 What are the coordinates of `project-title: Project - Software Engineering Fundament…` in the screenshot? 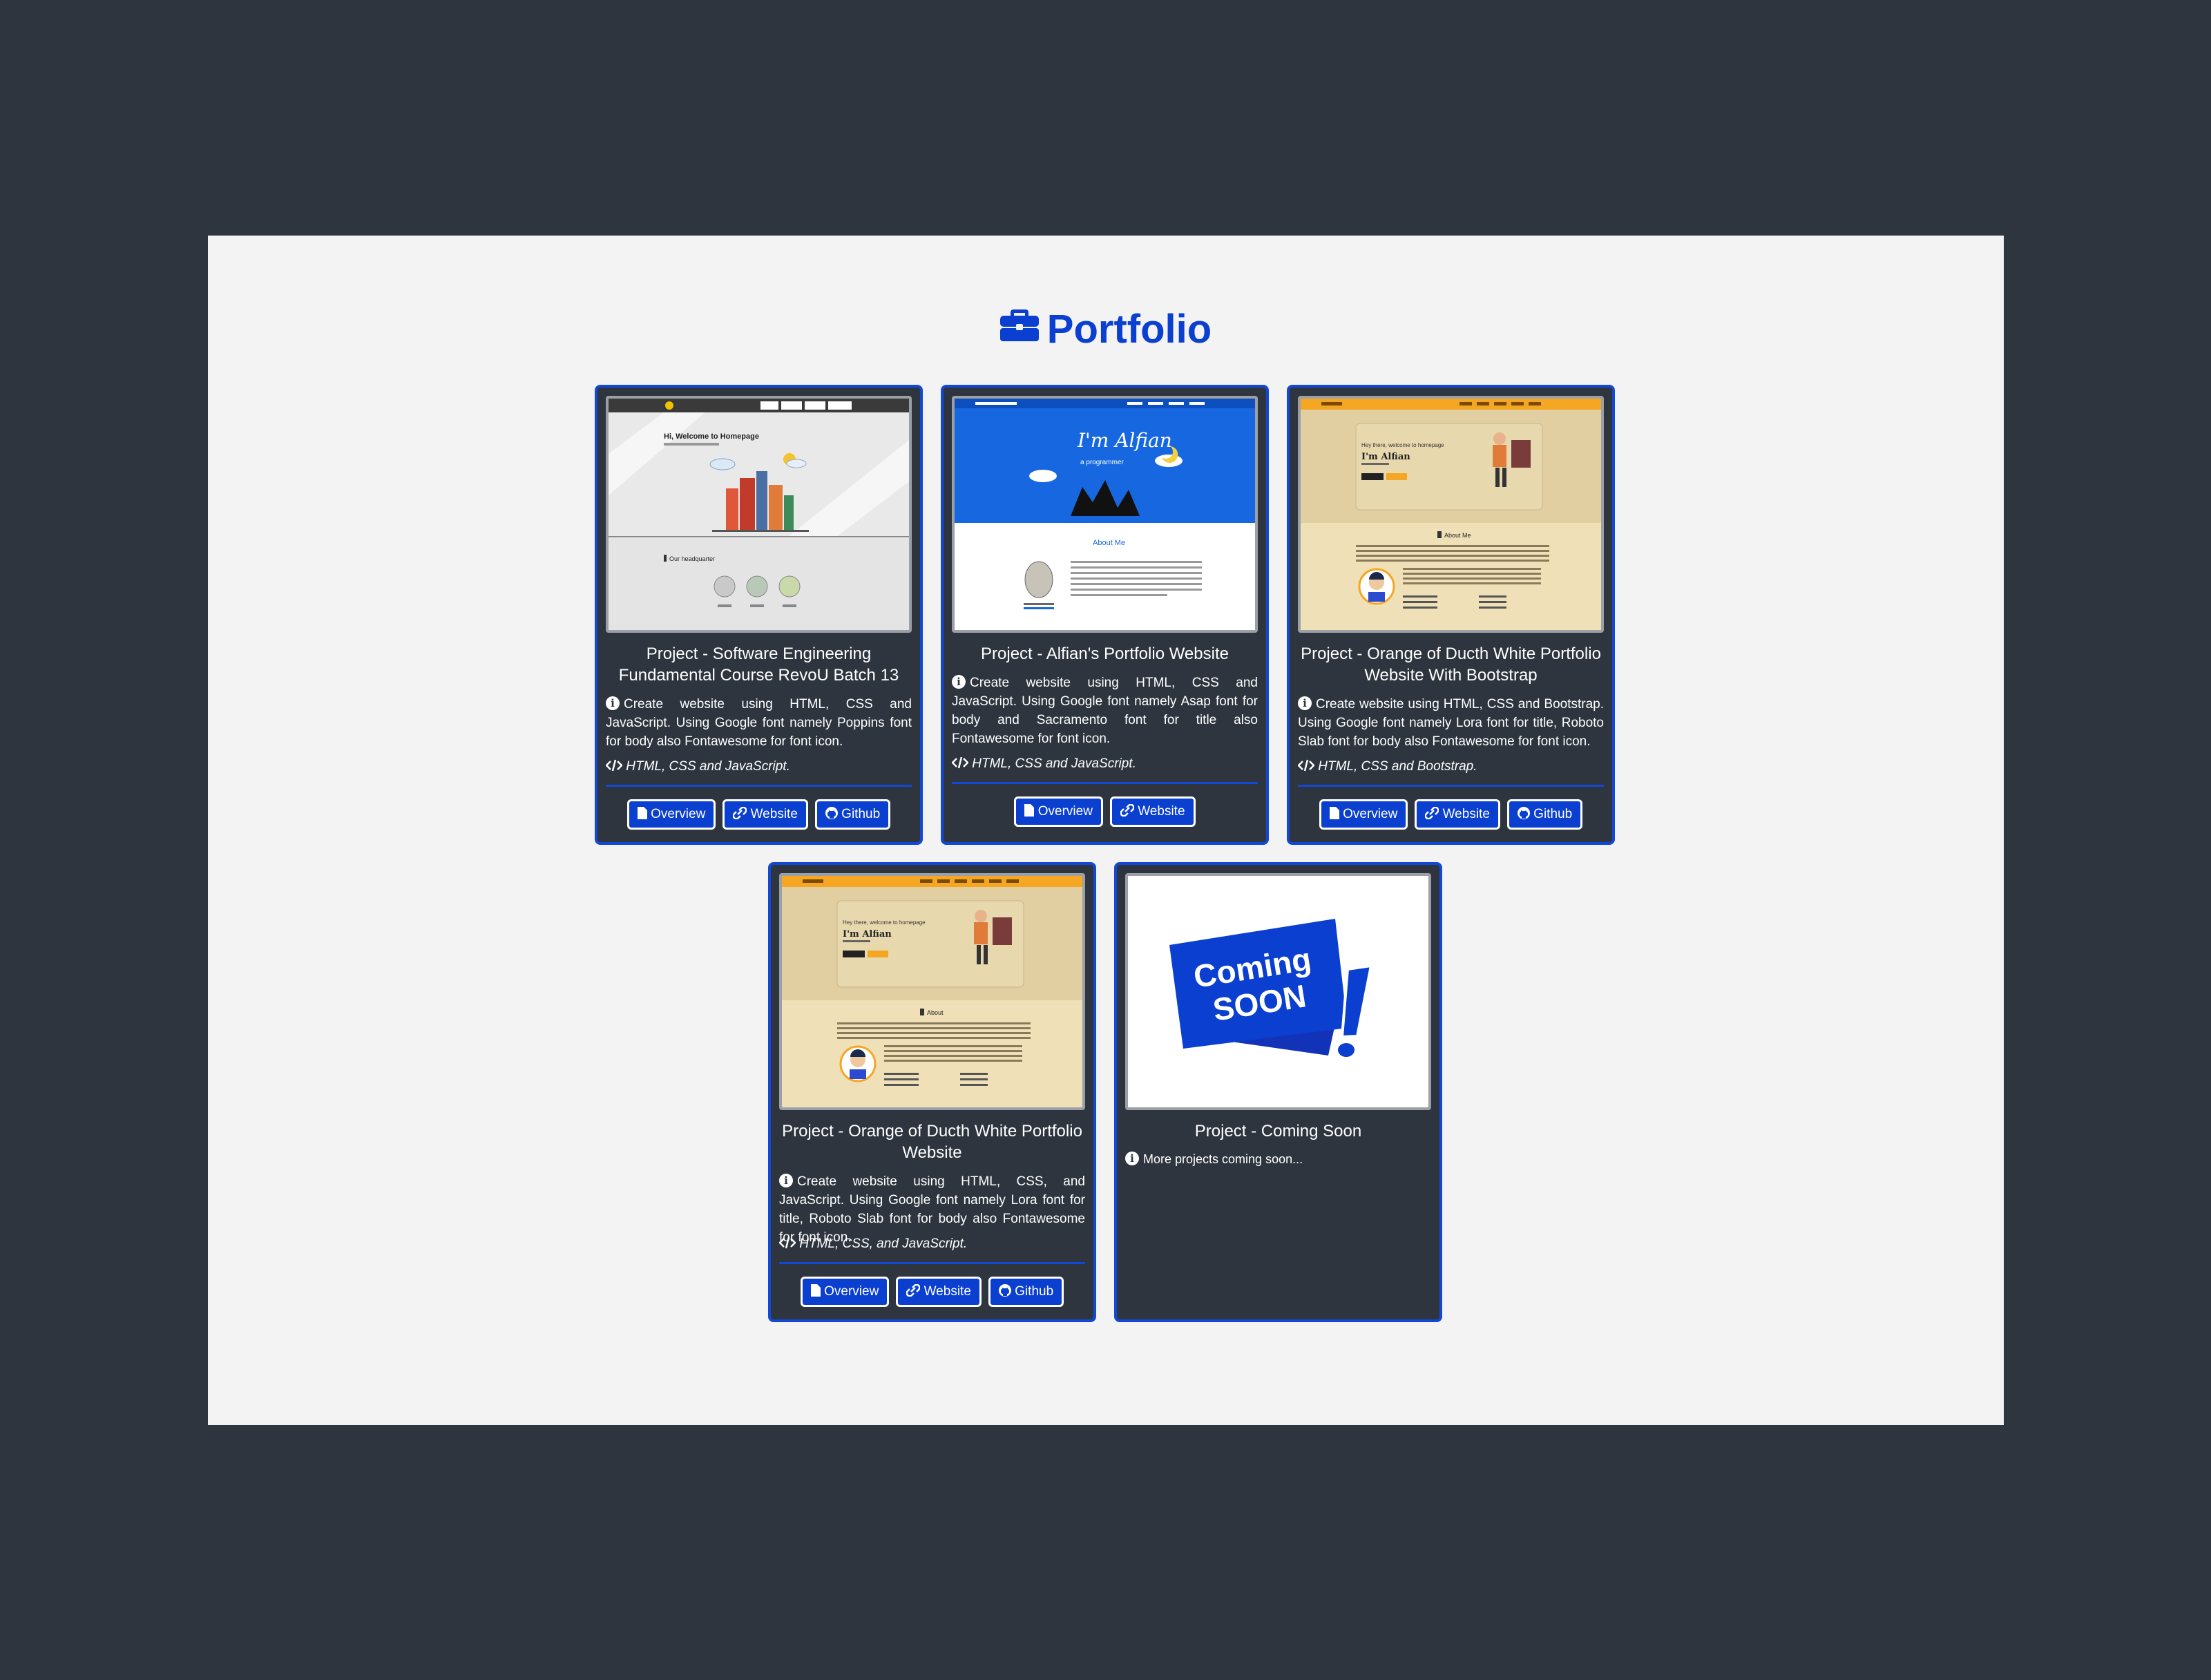 It's located at (758, 665).